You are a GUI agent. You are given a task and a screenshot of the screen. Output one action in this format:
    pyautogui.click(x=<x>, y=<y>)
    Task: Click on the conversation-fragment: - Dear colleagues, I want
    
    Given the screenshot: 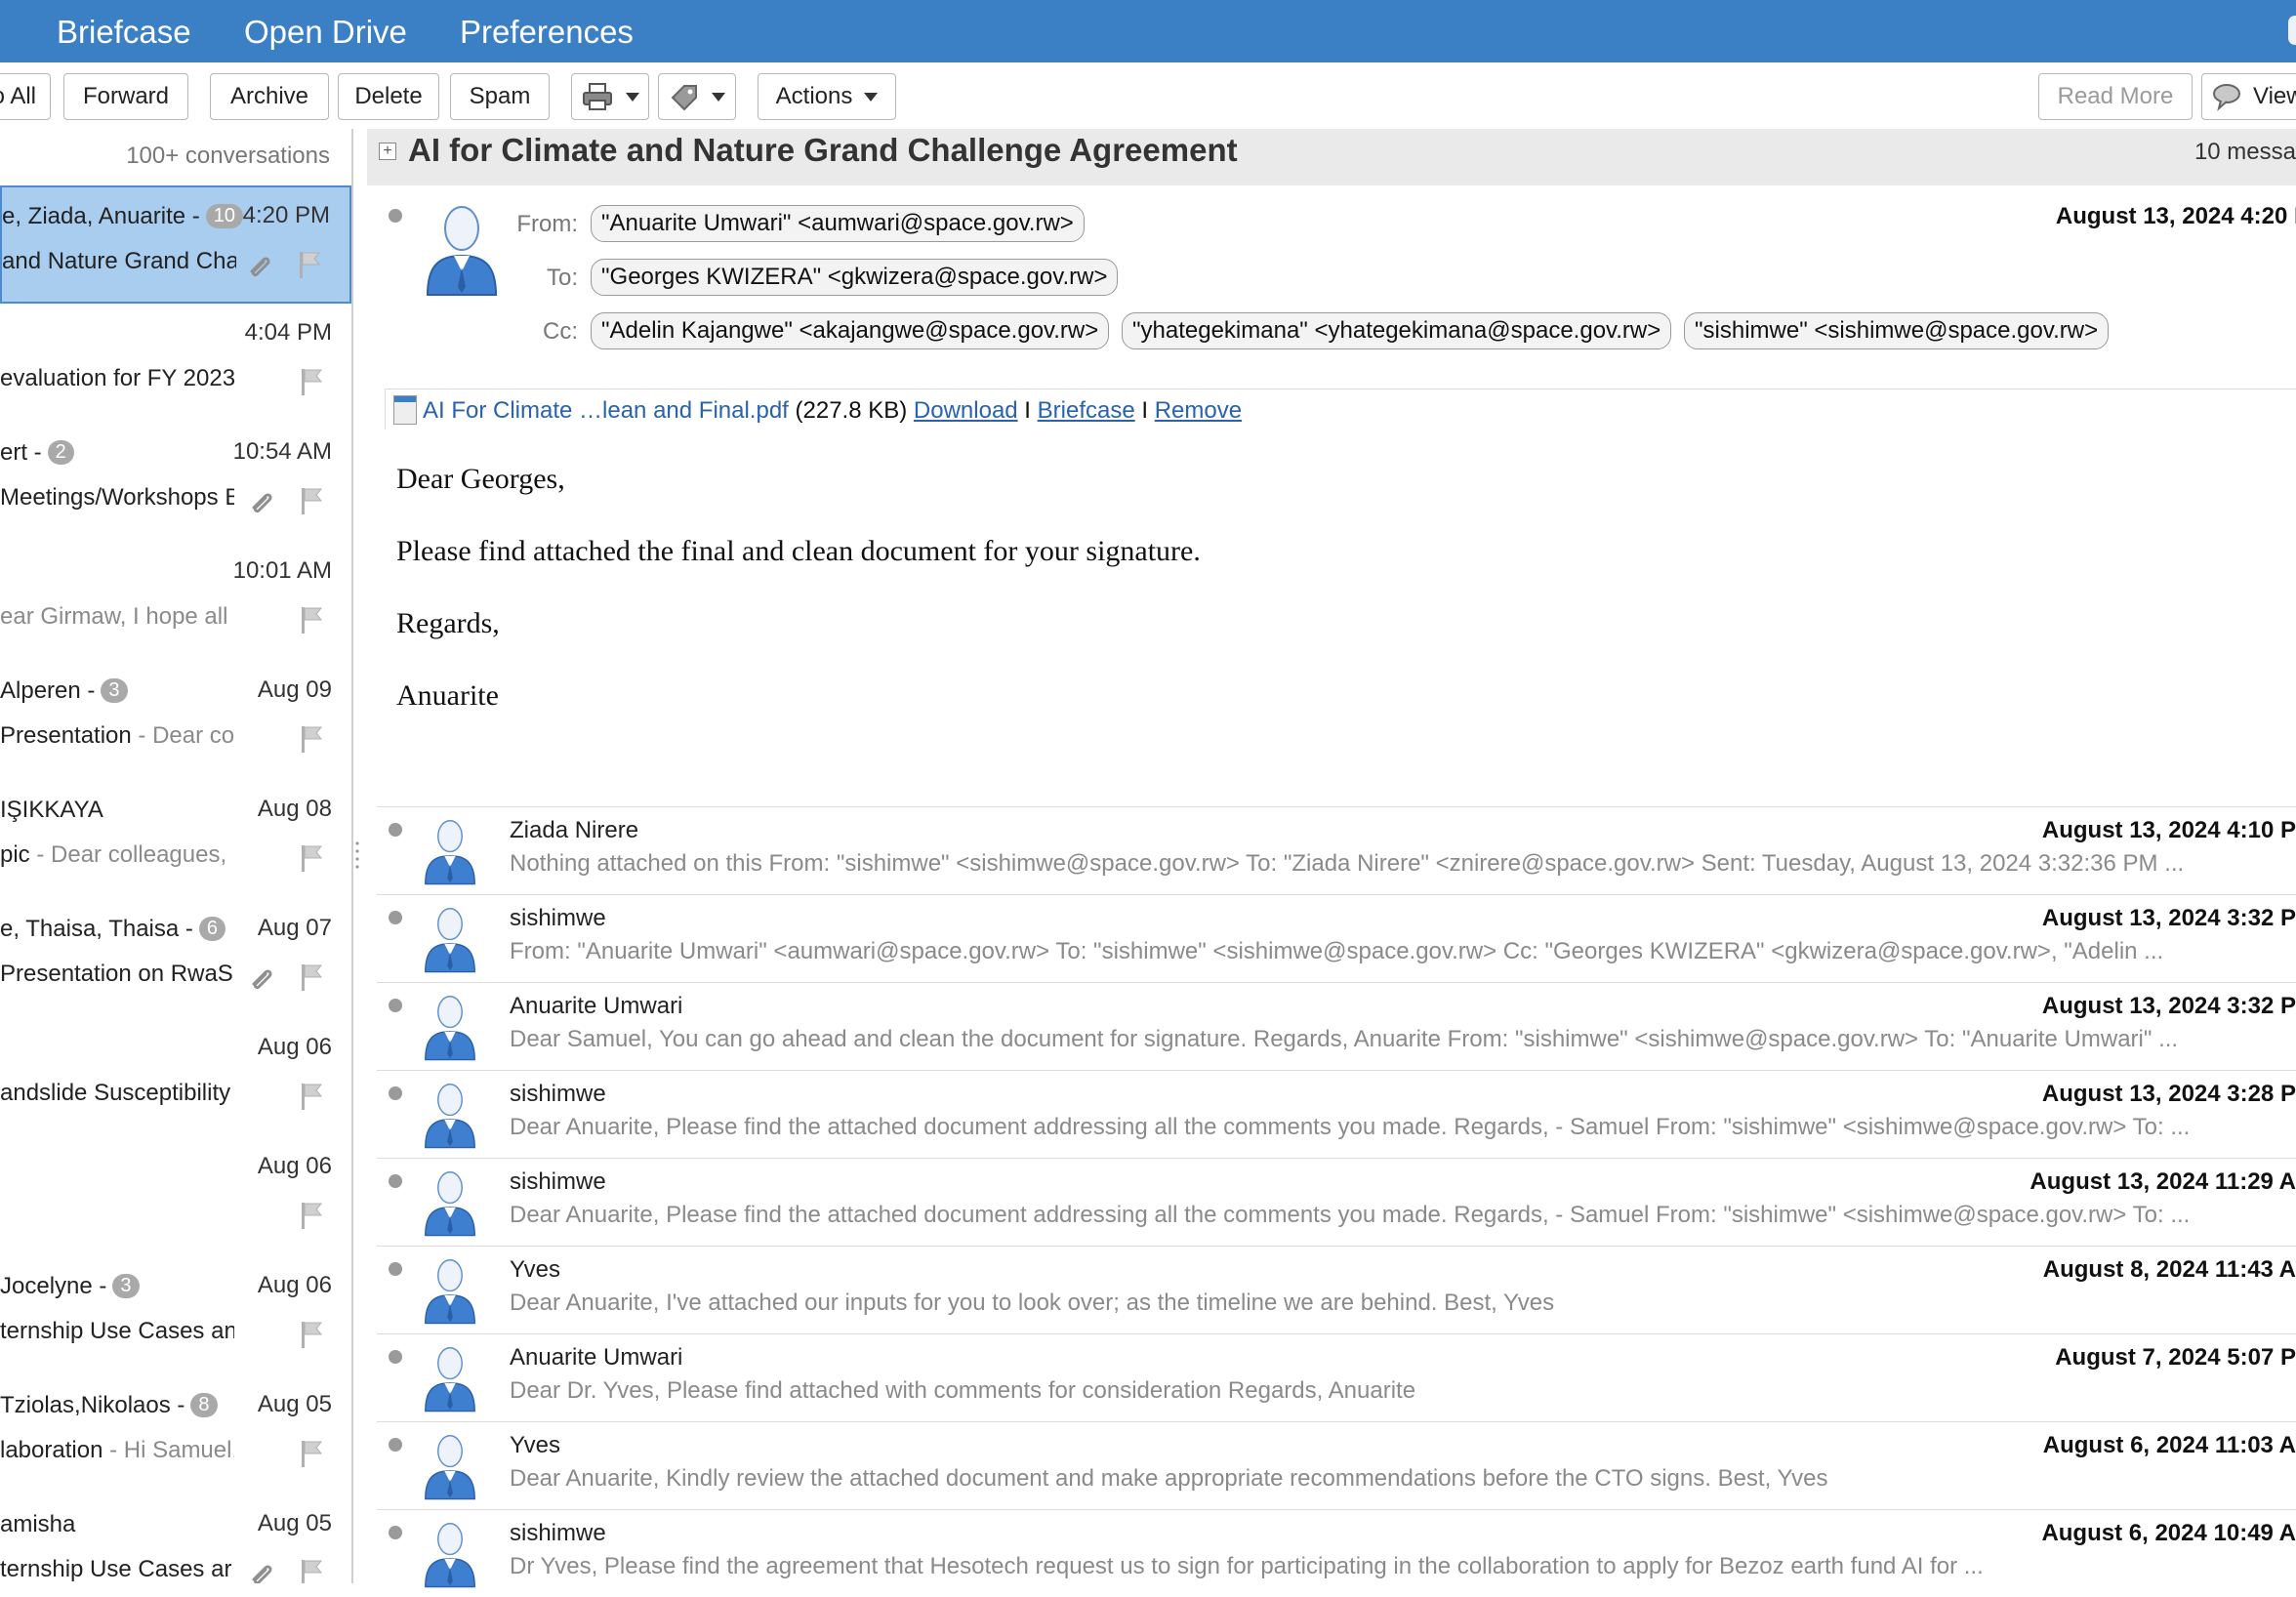 What is the action you would take?
    pyautogui.click(x=135, y=854)
    